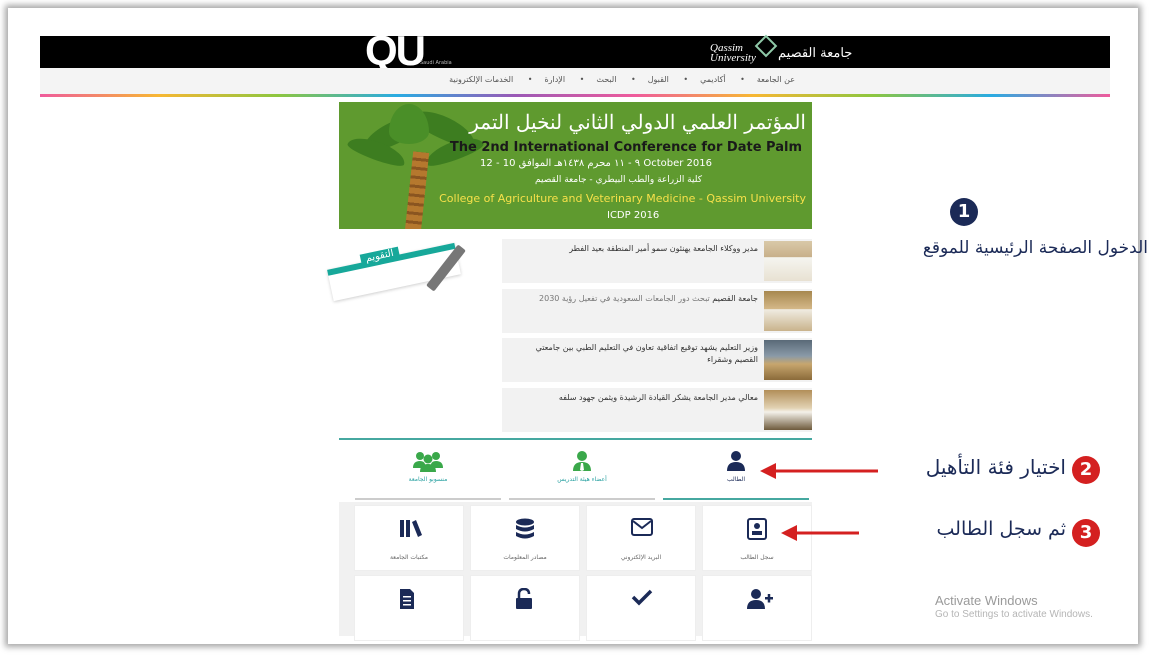 The height and width of the screenshot is (662, 1154). What do you see at coordinates (525, 557) in the screenshot?
I see `tile-label: مصادر المعلومات` at bounding box center [525, 557].